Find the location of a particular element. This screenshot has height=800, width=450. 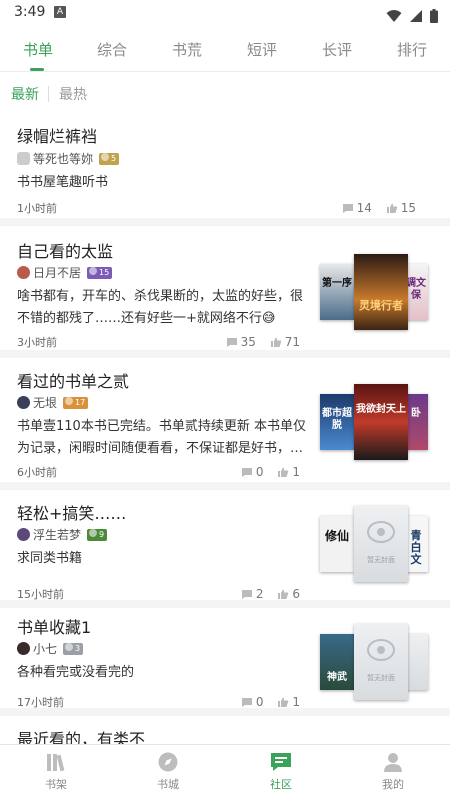

comment-count: 35 is located at coordinates (241, 342).